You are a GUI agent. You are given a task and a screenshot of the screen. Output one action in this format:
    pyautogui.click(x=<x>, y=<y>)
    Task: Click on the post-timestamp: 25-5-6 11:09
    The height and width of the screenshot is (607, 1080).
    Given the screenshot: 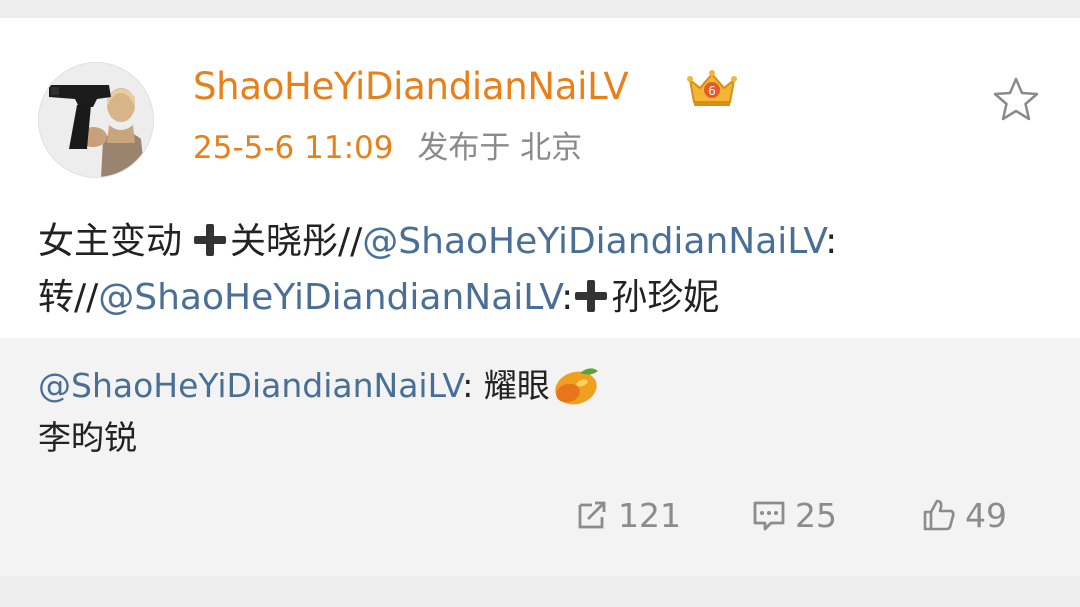 What is the action you would take?
    pyautogui.click(x=293, y=148)
    